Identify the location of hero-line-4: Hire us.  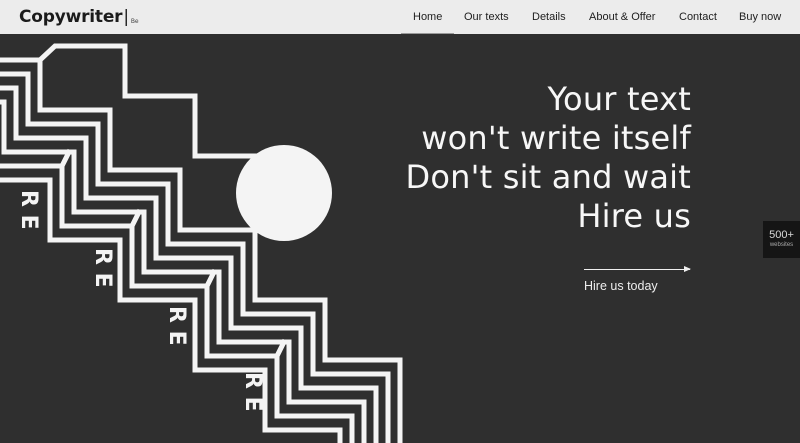
(634, 216).